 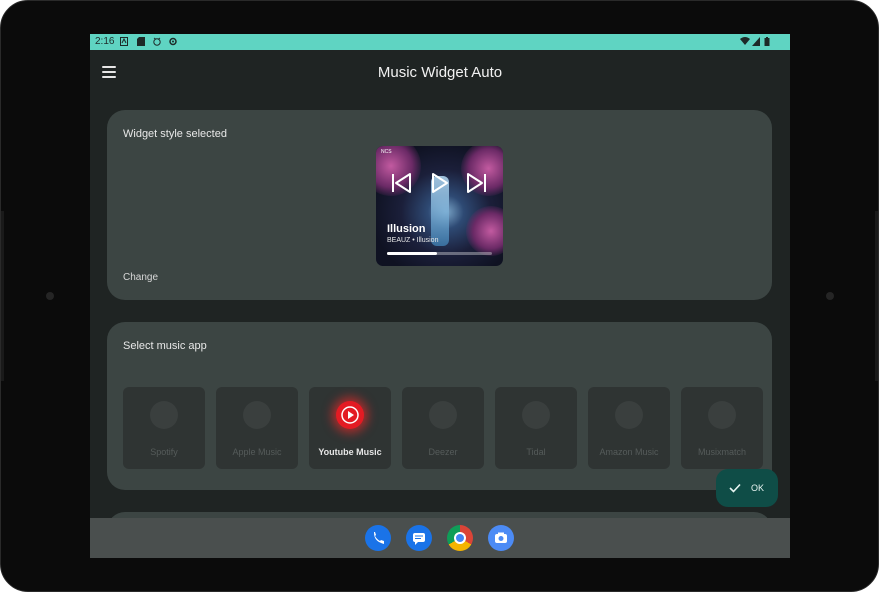 What do you see at coordinates (439, 253) in the screenshot?
I see `progress-bar` at bounding box center [439, 253].